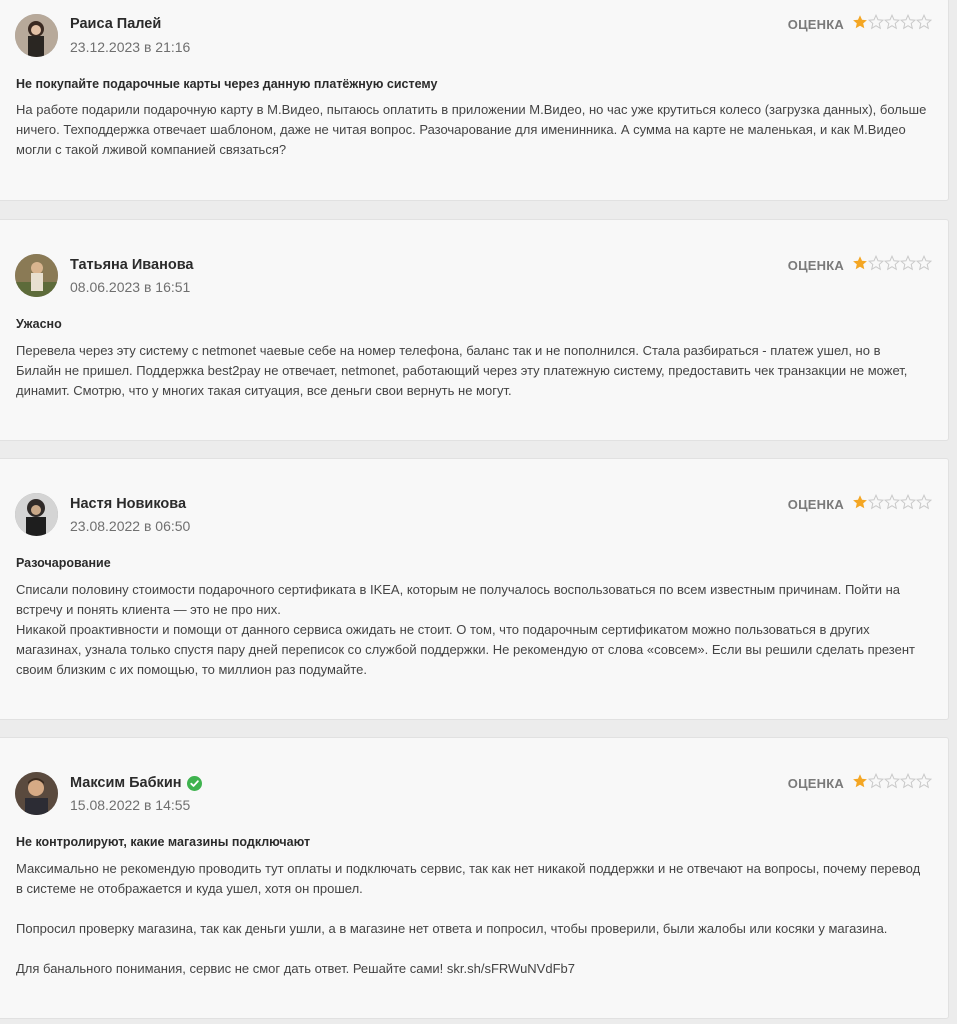 This screenshot has height=1024, width=957. I want to click on author-name: Татьяна Иванова, so click(132, 265).